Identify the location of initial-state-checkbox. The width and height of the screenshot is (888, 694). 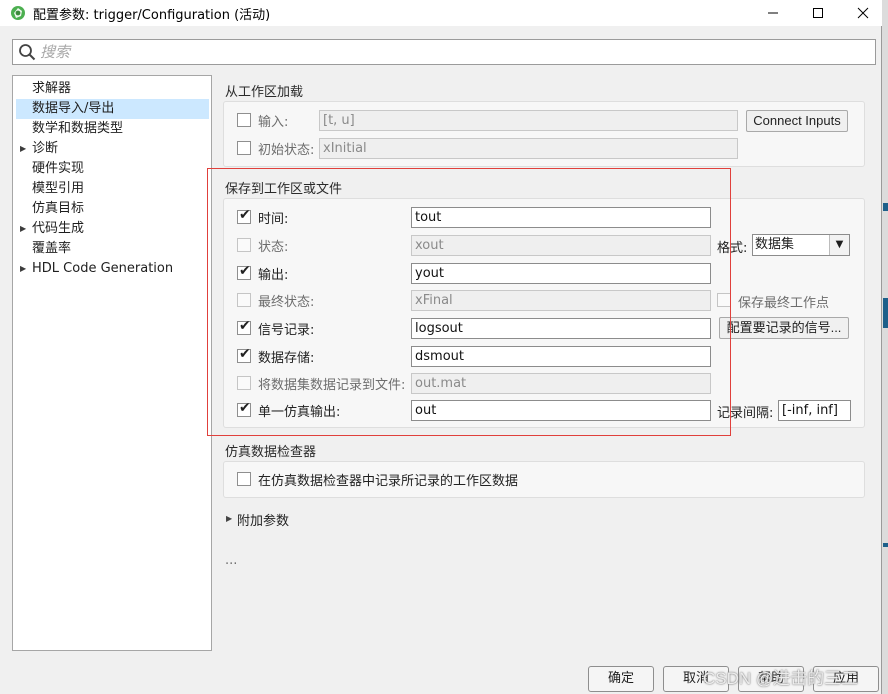
(244, 148).